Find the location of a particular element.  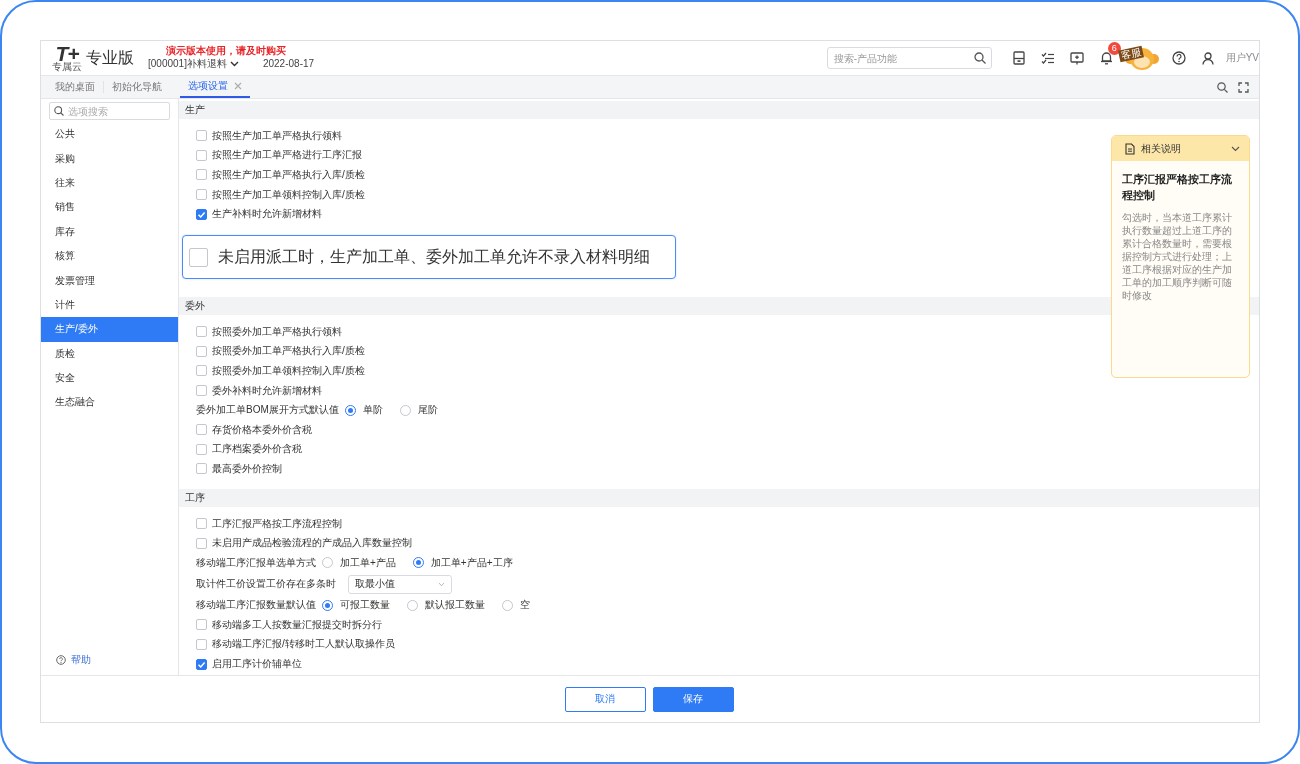

option-label: 移动端工序汇报单选单方式 is located at coordinates (256, 562).